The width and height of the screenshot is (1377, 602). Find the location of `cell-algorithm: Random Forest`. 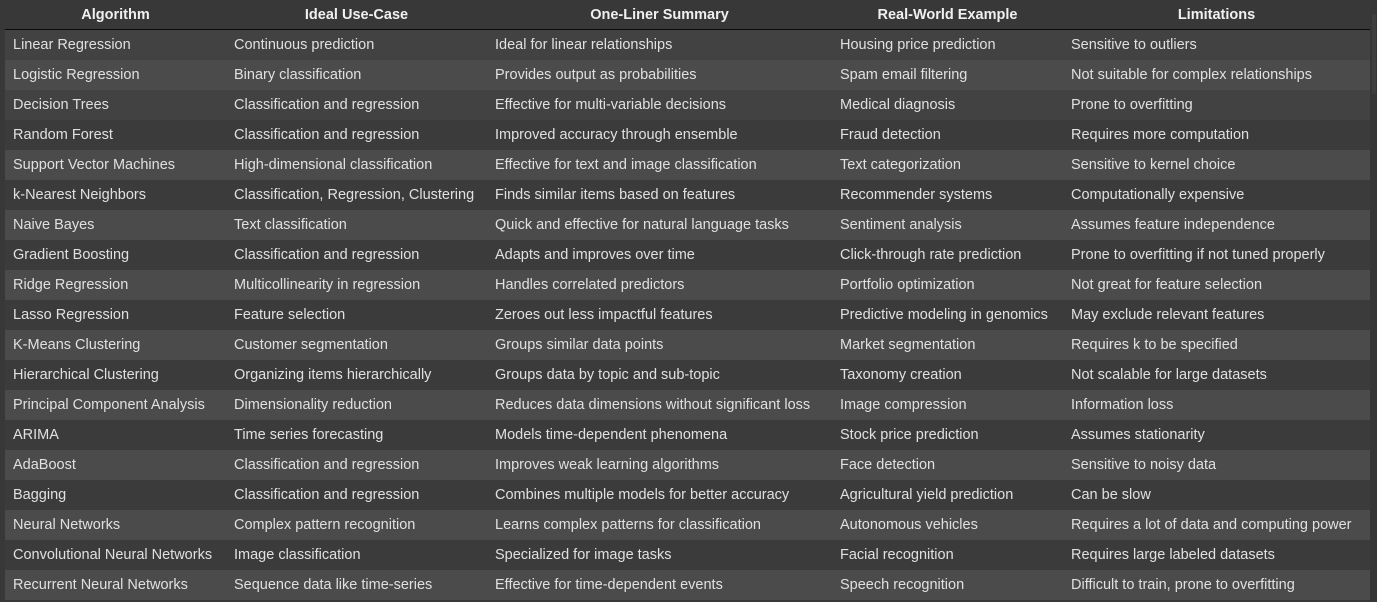

cell-algorithm: Random Forest is located at coordinates (63, 135).